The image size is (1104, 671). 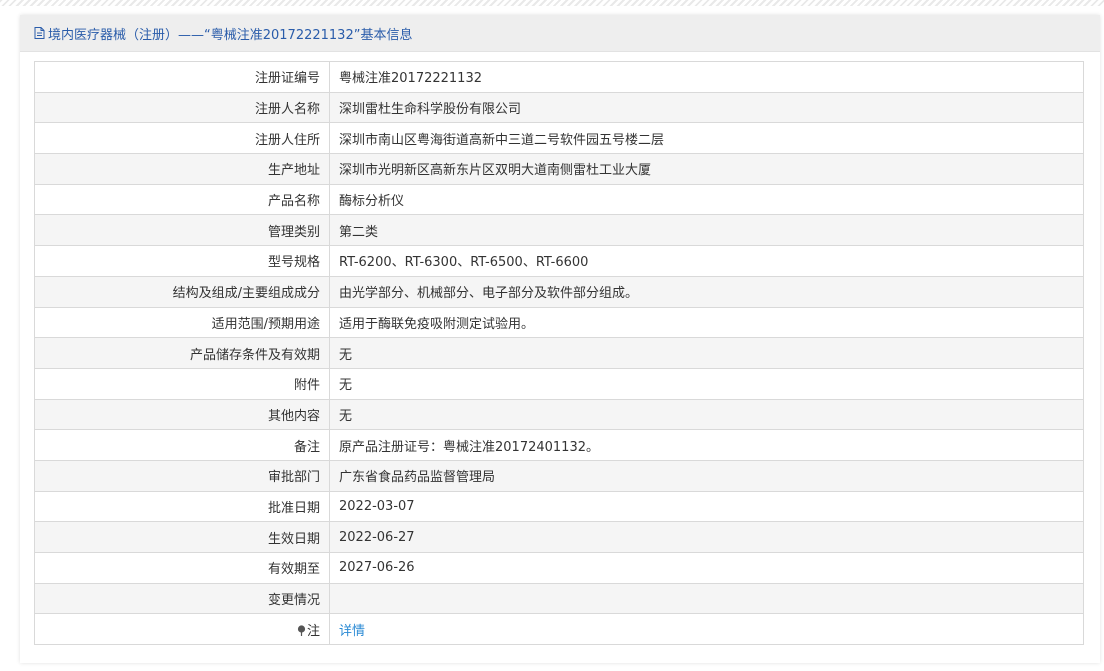 I want to click on row-value: 原产品注册证号：粤械注准20172401132。, so click(x=706, y=445).